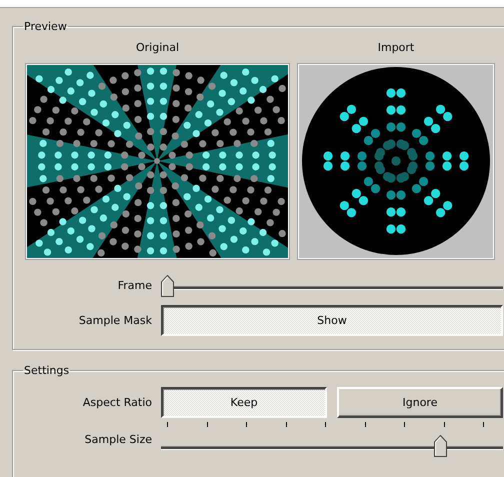 Image resolution: width=504 pixels, height=477 pixels. I want to click on frame-label: Frame, so click(134, 285).